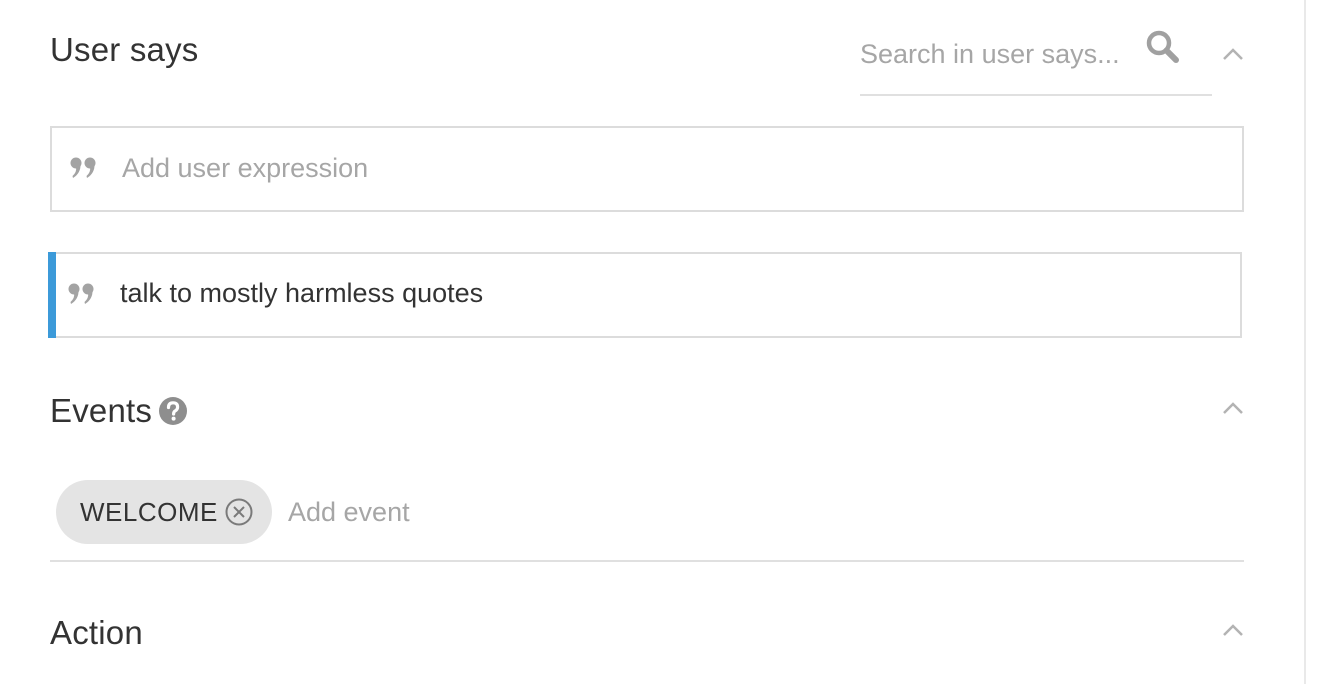  What do you see at coordinates (672, 168) in the screenshot?
I see `add-user-expression-input` at bounding box center [672, 168].